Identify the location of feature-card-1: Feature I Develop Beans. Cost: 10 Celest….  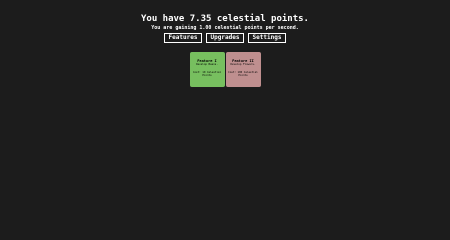
(207, 69).